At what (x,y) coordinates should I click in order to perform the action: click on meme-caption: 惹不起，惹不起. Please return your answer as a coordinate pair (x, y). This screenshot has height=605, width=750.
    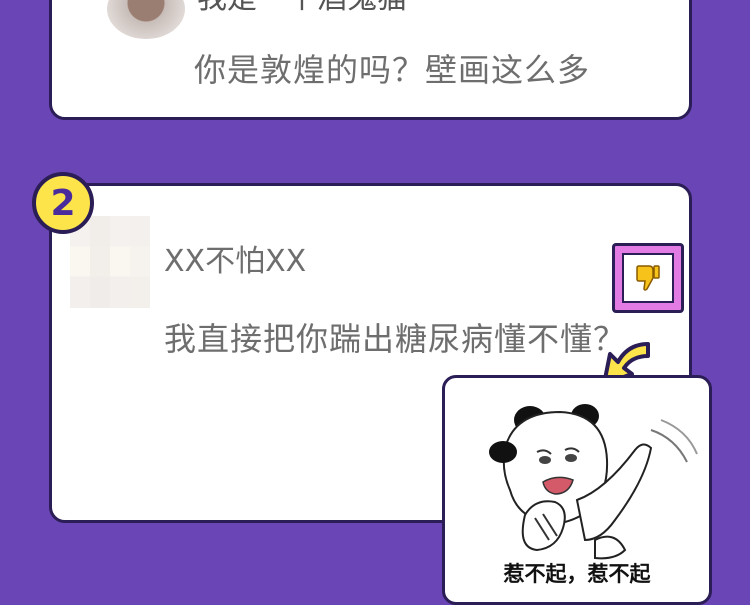
    Looking at the image, I should click on (577, 574).